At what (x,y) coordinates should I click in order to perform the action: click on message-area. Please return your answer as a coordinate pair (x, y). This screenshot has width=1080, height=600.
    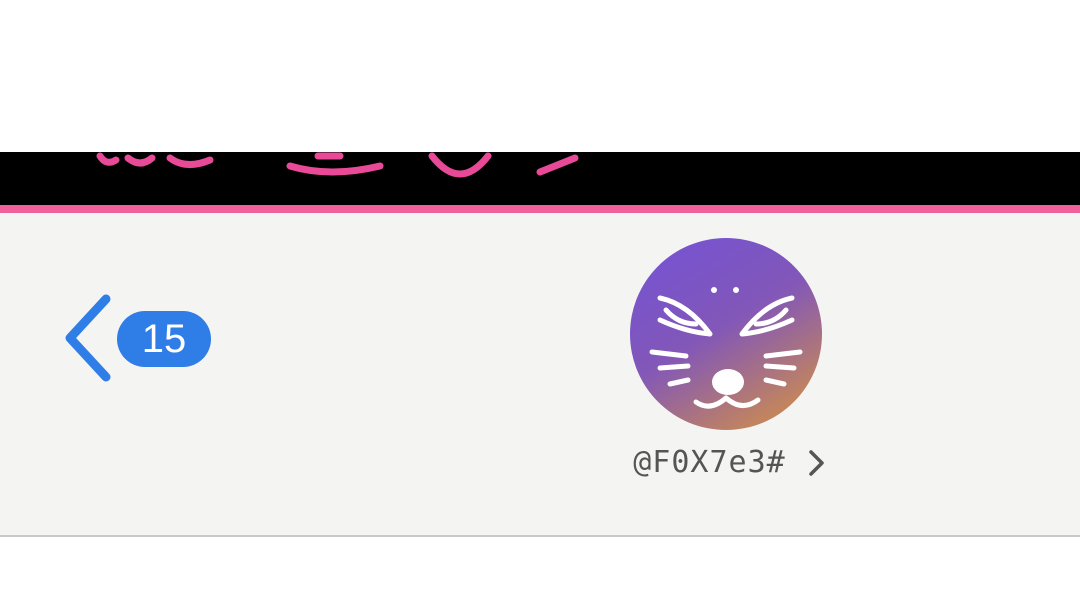
    Looking at the image, I should click on (540, 568).